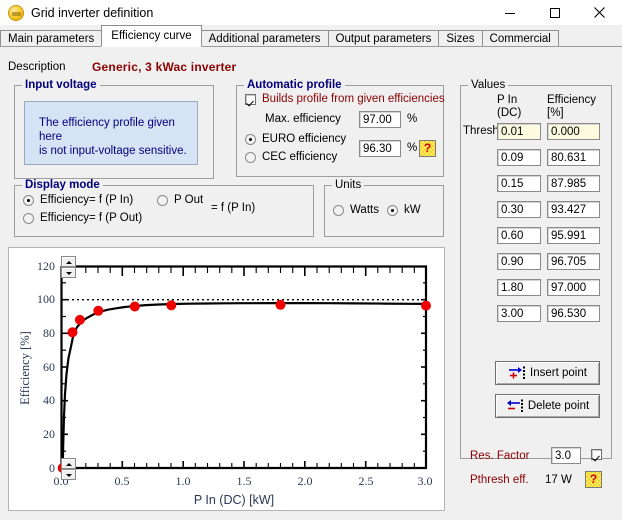 The width and height of the screenshot is (622, 520). Describe the element at coordinates (37, 67) in the screenshot. I see `description-label: Description` at that location.